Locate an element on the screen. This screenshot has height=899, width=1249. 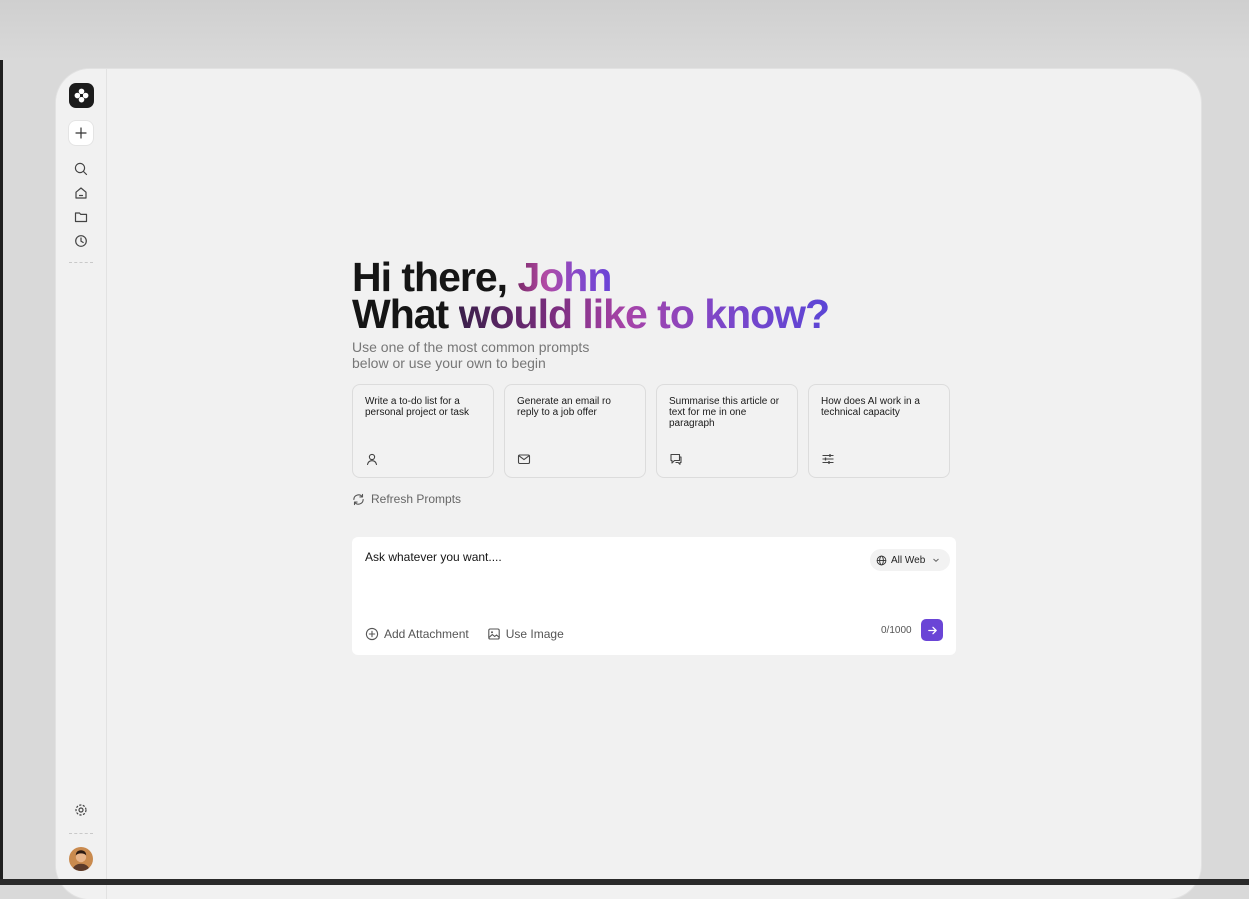
folder-button is located at coordinates (81, 217).